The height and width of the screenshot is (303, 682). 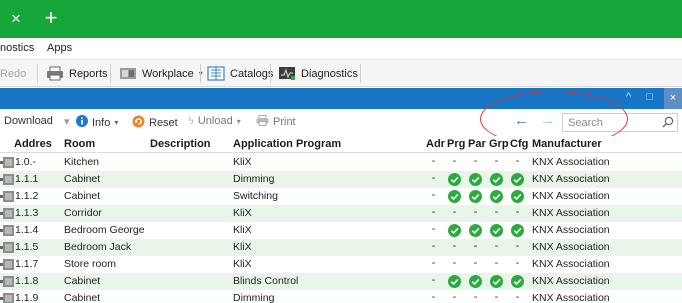 I want to click on redo-label: Redo, so click(x=13, y=73).